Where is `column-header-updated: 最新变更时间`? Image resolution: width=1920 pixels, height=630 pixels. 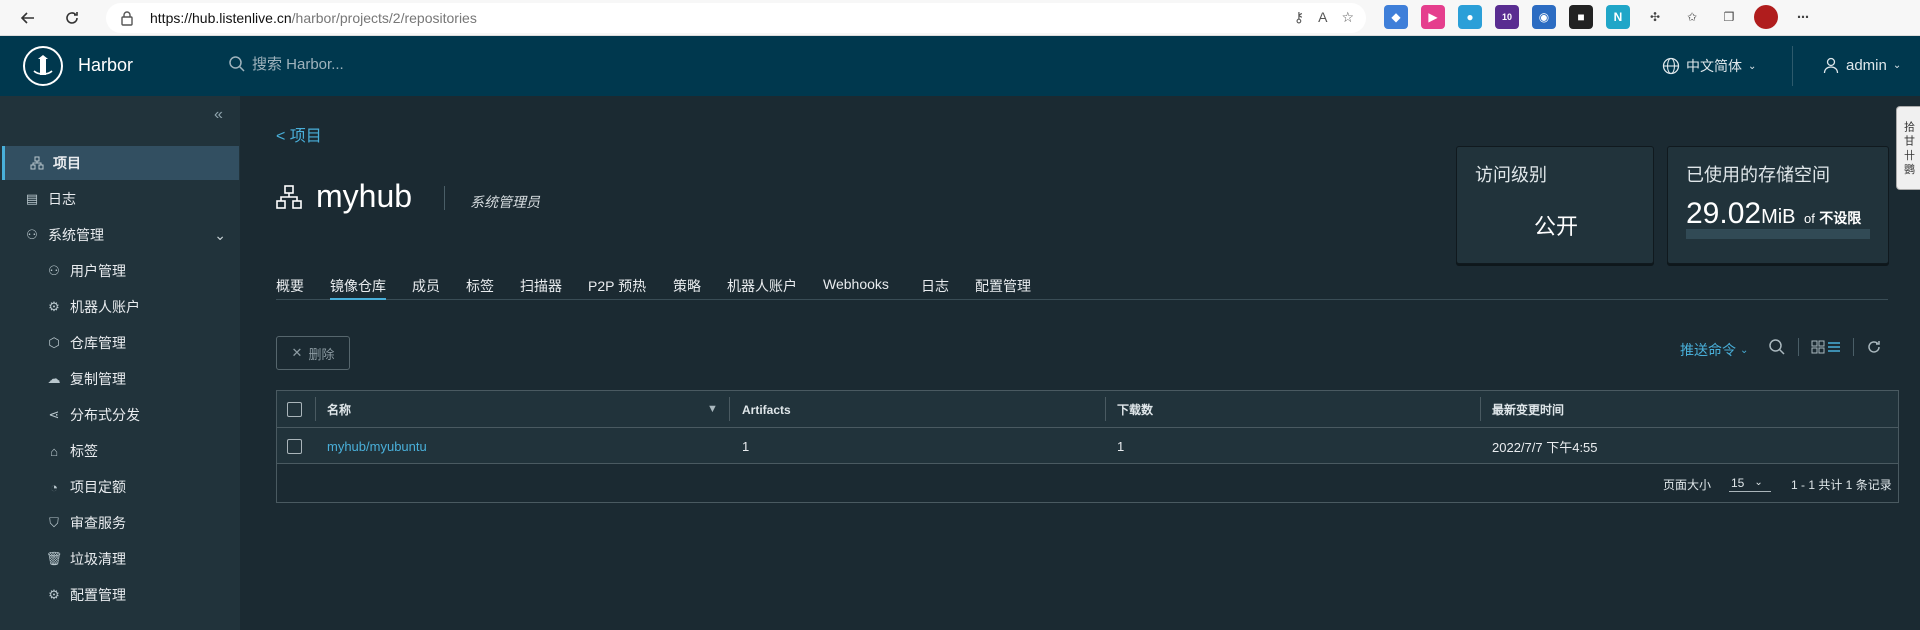 column-header-updated: 最新变更时间 is located at coordinates (1528, 409).